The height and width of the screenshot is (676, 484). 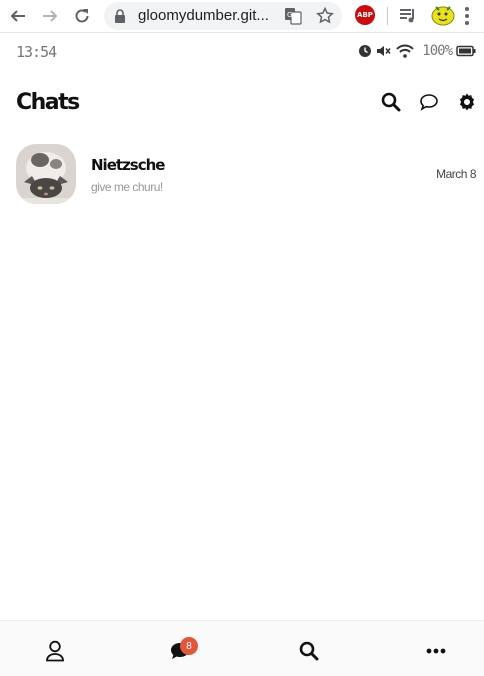 I want to click on chat-bubble-icon, so click(x=429, y=102).